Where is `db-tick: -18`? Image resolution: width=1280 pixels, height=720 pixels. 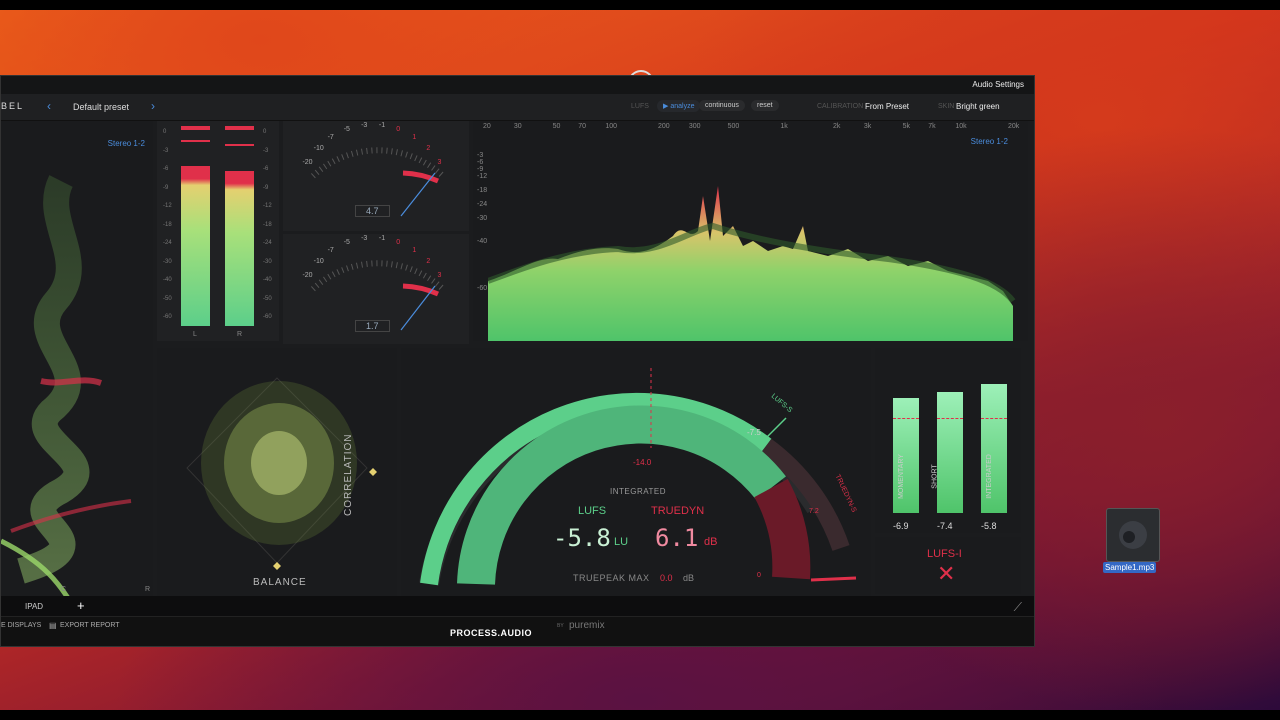
db-tick: -18 is located at coordinates (482, 190).